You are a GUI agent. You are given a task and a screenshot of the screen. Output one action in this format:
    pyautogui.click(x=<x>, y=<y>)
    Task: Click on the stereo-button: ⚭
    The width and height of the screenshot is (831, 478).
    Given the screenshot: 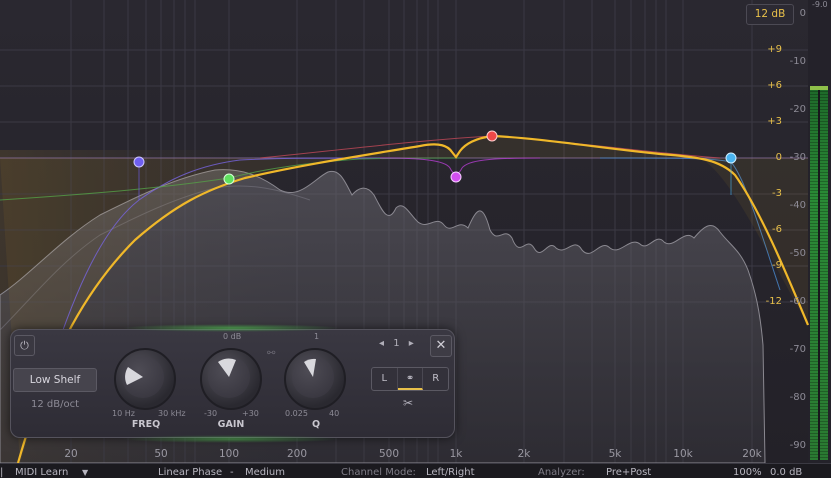 What is the action you would take?
    pyautogui.click(x=410, y=379)
    